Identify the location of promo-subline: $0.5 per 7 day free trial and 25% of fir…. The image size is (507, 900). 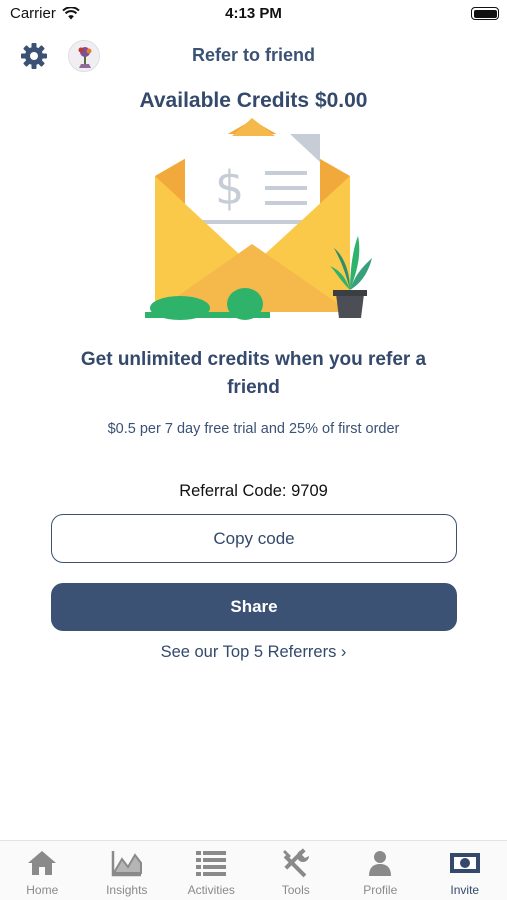
(253, 429).